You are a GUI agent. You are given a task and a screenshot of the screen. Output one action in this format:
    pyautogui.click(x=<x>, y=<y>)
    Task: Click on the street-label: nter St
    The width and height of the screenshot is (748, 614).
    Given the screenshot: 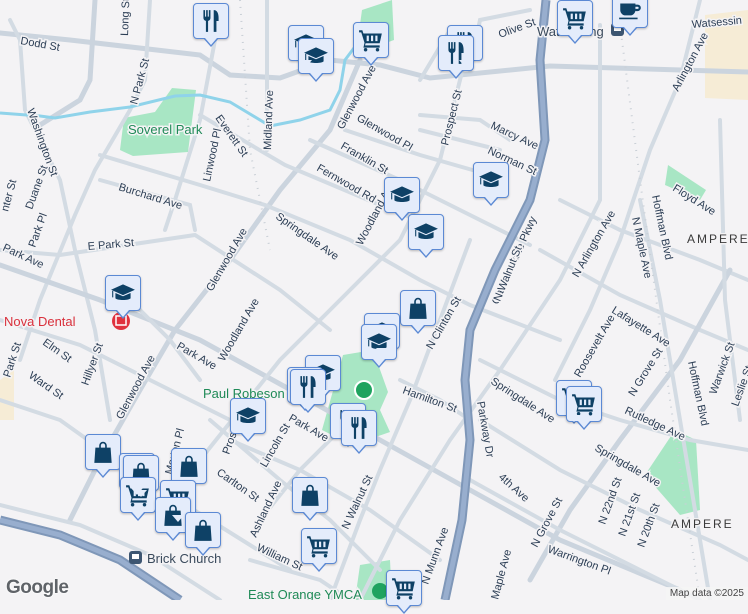 What is the action you would take?
    pyautogui.click(x=9, y=195)
    